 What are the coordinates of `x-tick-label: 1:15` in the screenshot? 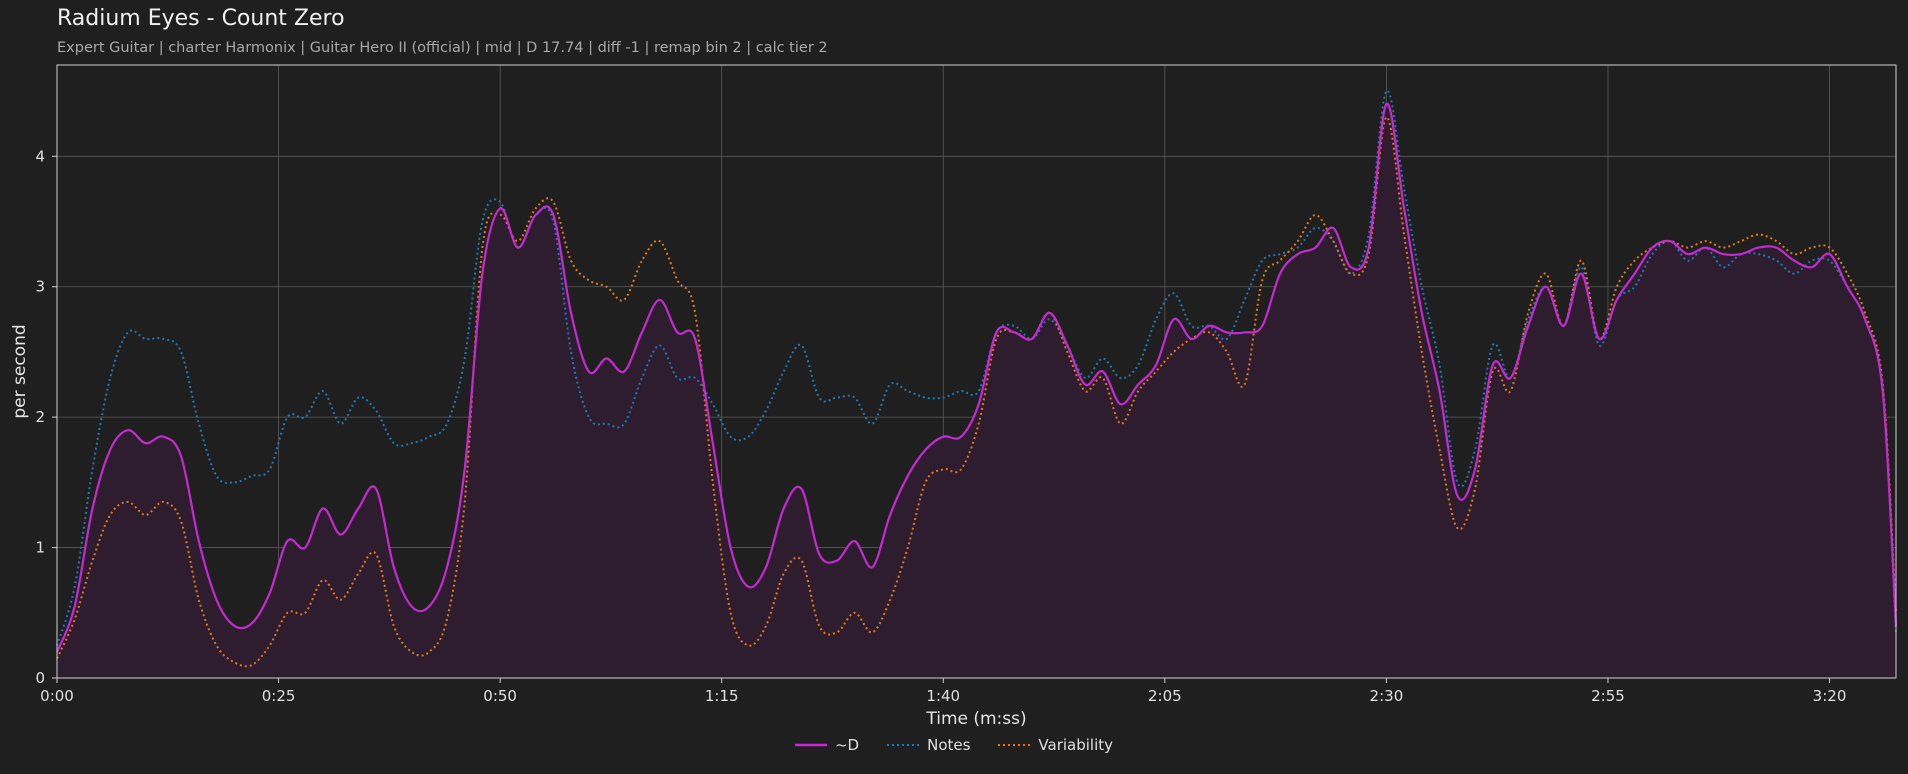 It's located at (722, 696).